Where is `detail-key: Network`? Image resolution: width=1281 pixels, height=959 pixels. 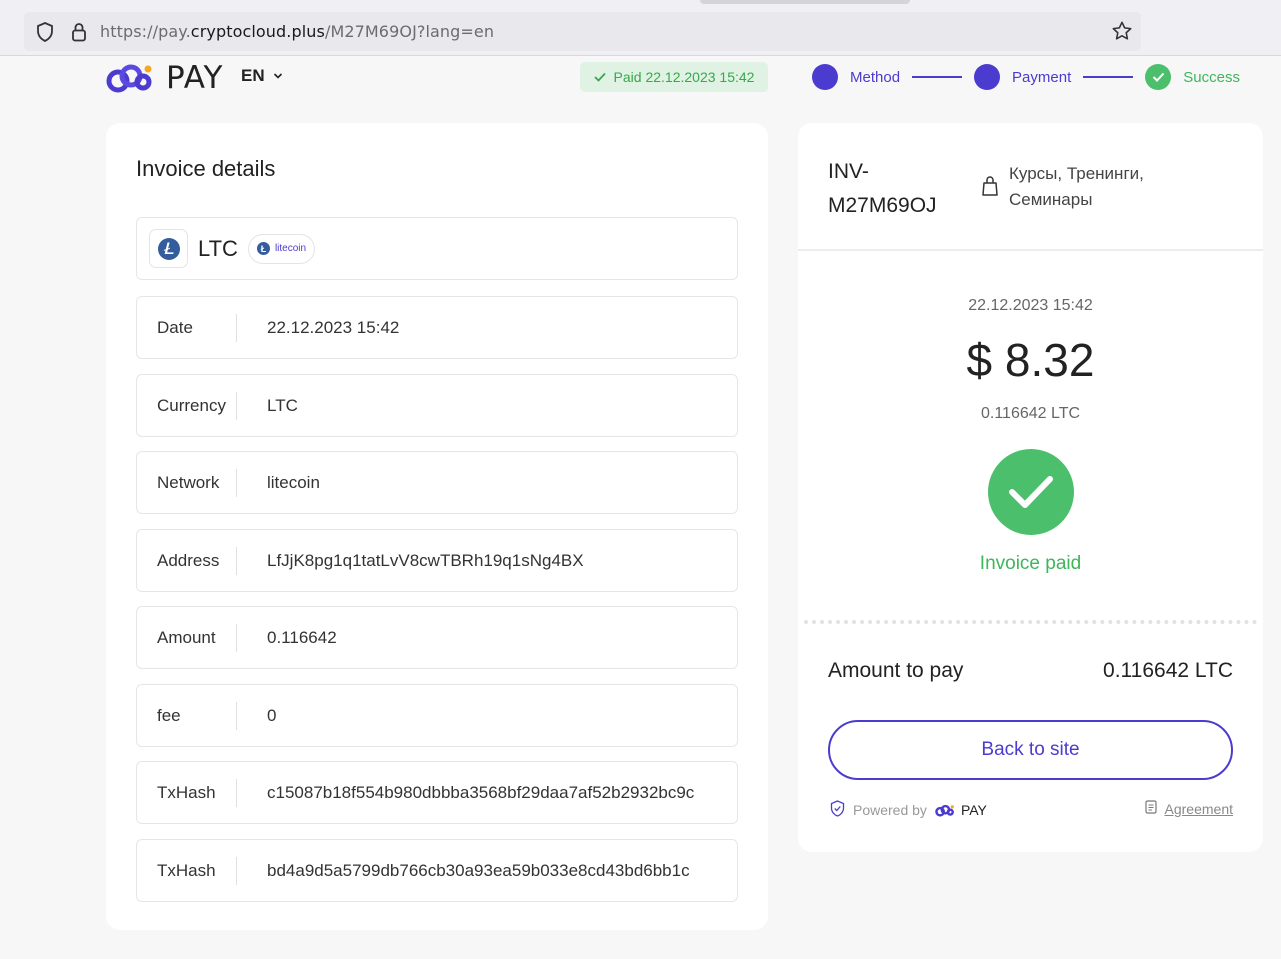
detail-key: Network is located at coordinates (187, 482).